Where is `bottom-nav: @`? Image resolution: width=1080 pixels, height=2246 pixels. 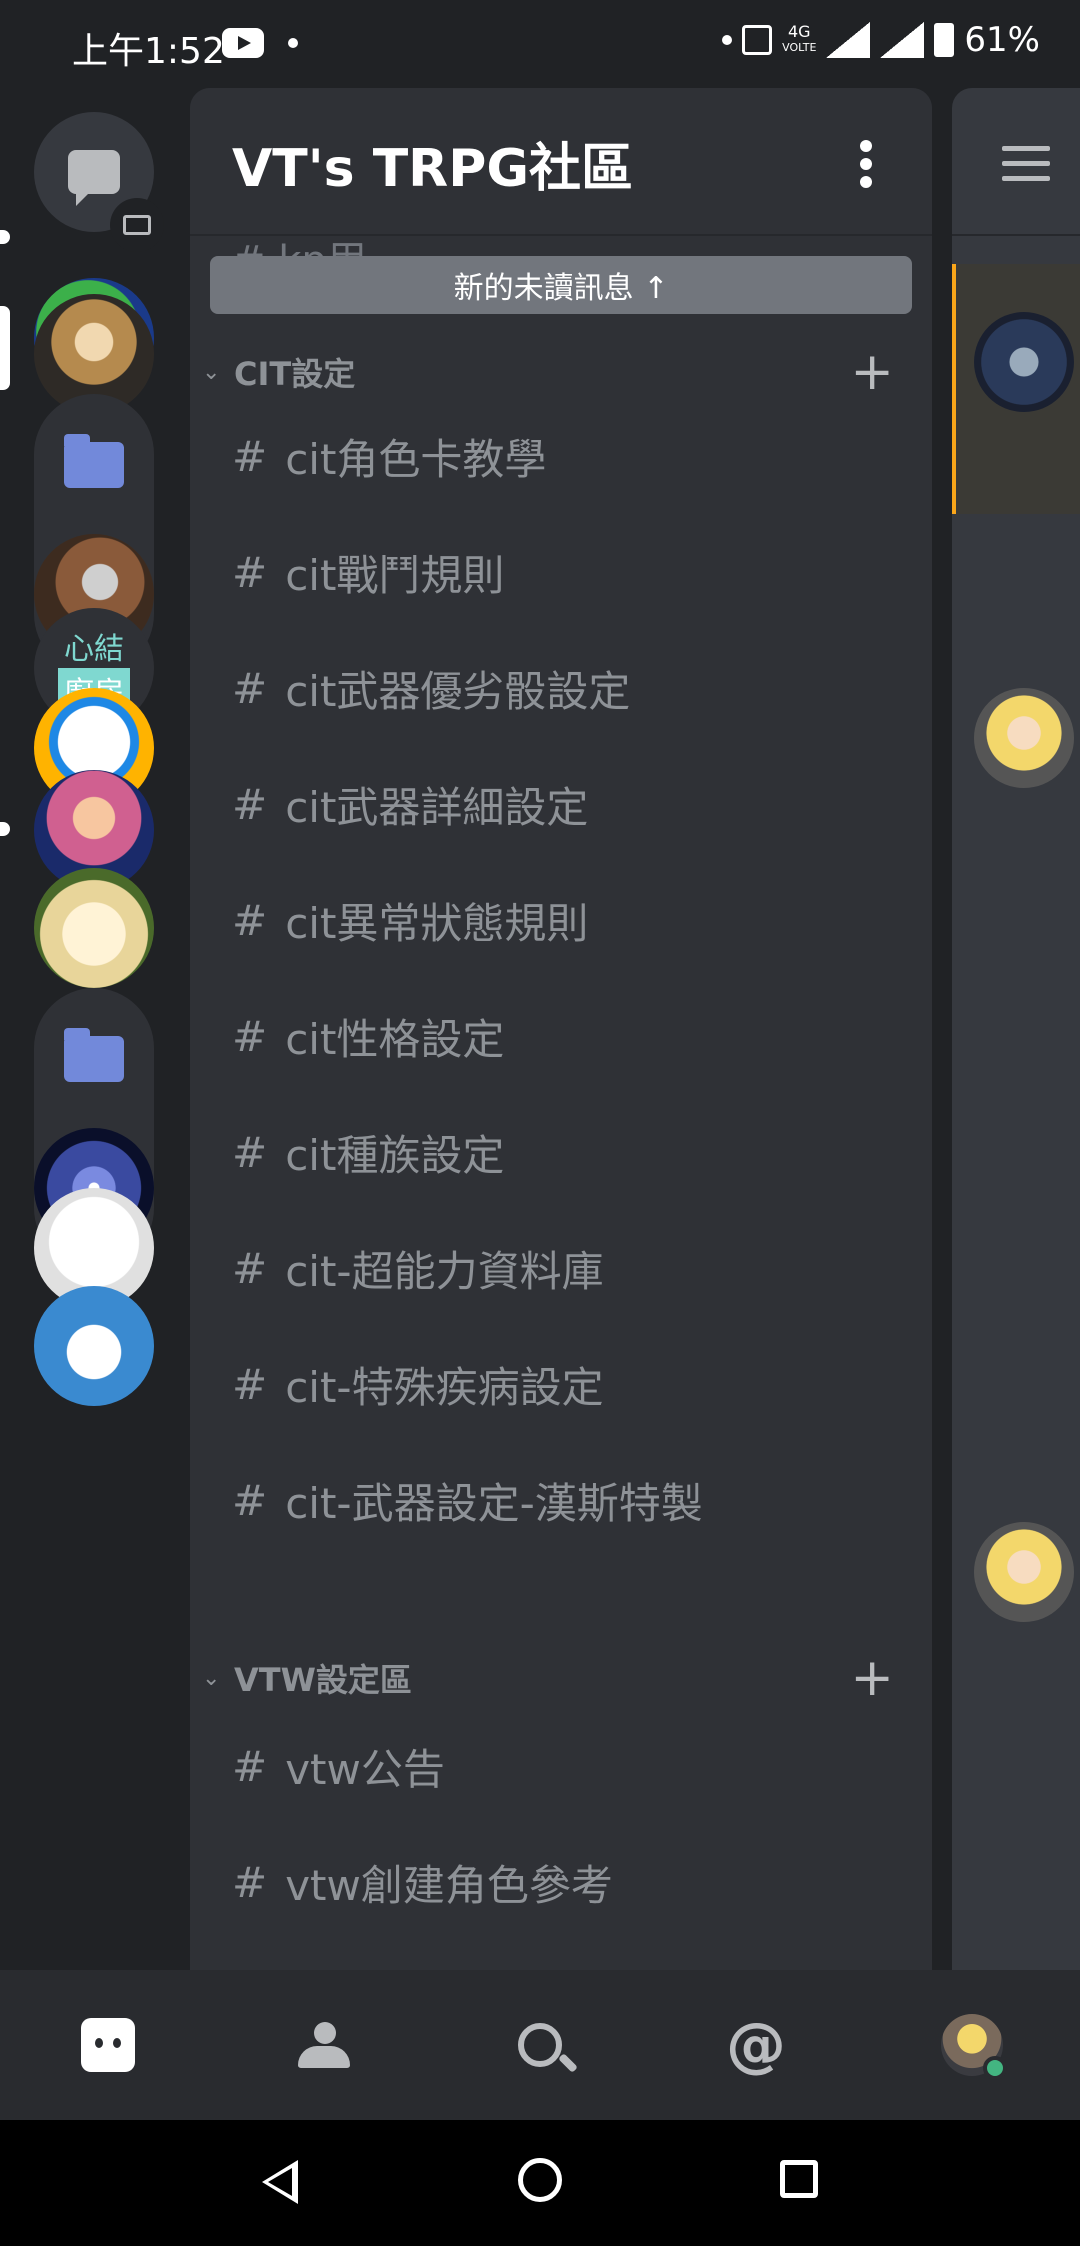
bottom-nav: @ is located at coordinates (540, 2045).